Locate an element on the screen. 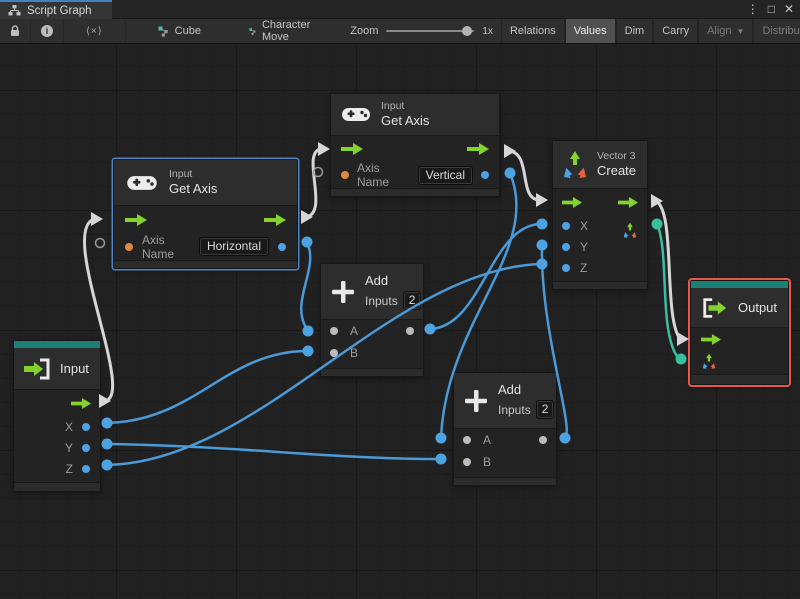 This screenshot has height=599, width=800. node-subtitle: Vector 3 is located at coordinates (616, 156).